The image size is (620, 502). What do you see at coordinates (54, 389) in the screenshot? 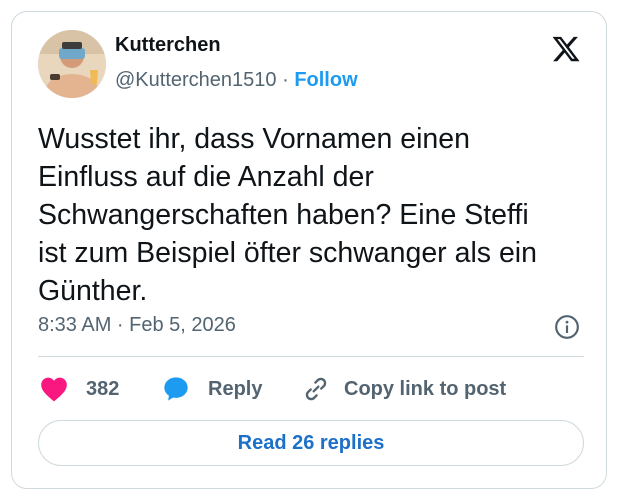
I see `heart-icon` at bounding box center [54, 389].